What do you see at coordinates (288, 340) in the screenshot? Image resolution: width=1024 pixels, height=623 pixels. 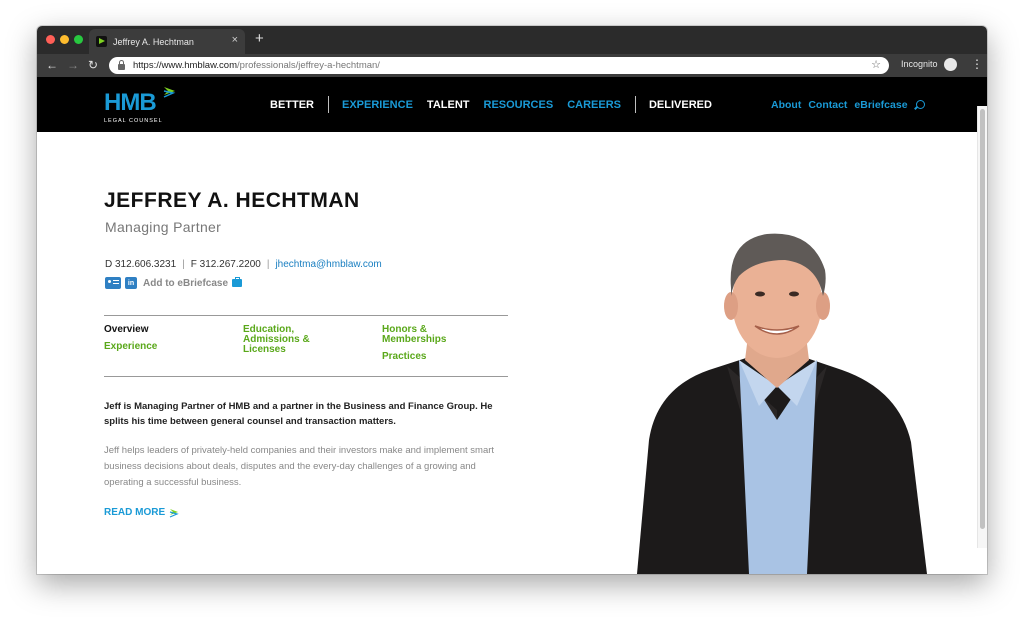 I see `tab-education: Education, Admissions & Licenses` at bounding box center [288, 340].